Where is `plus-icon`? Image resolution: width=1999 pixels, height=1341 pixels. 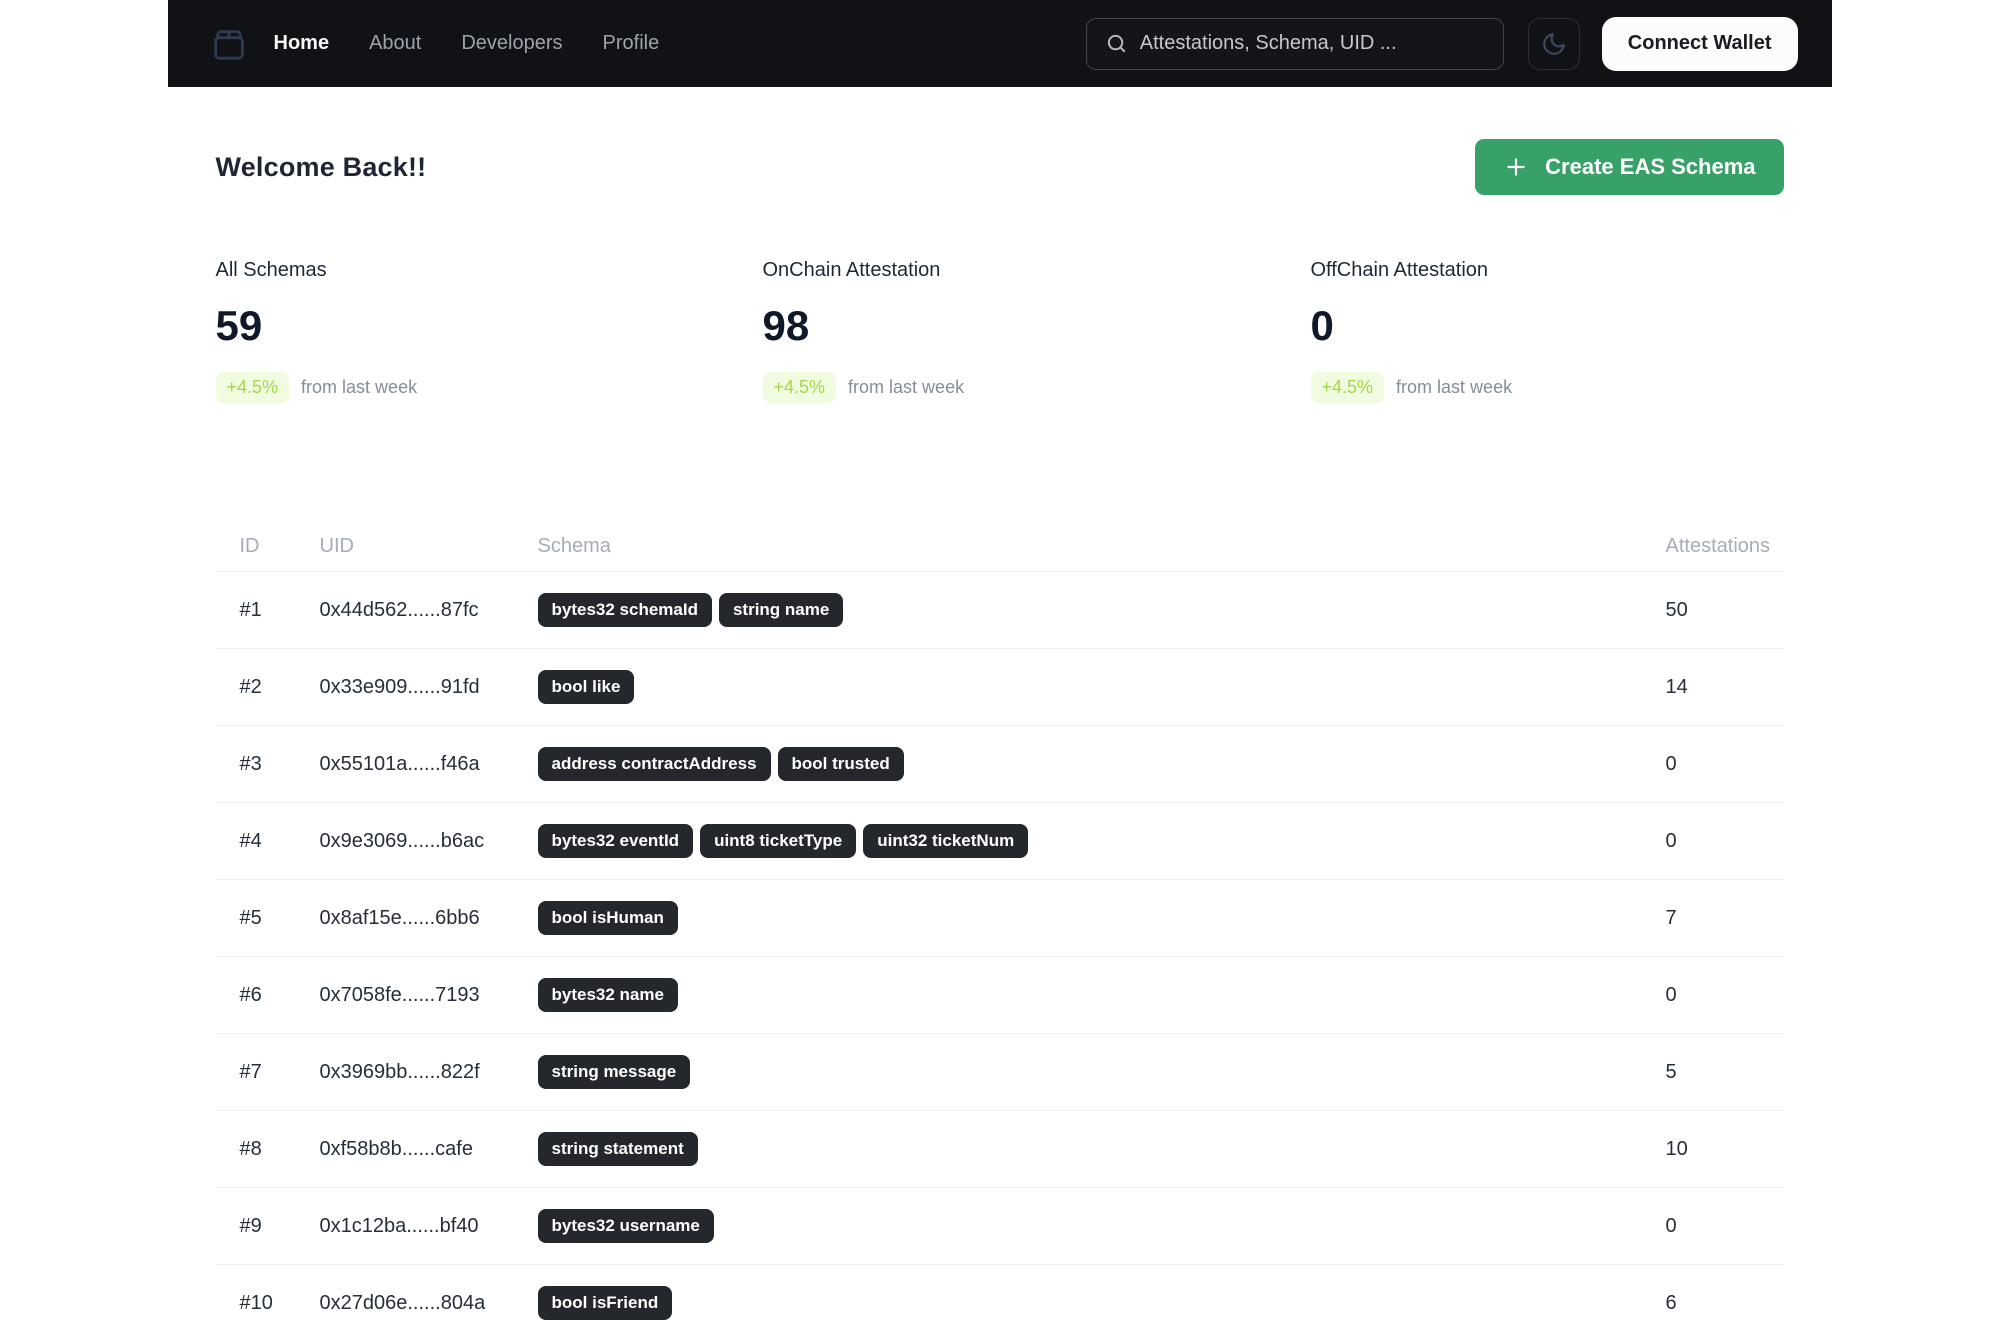
plus-icon is located at coordinates (1516, 167).